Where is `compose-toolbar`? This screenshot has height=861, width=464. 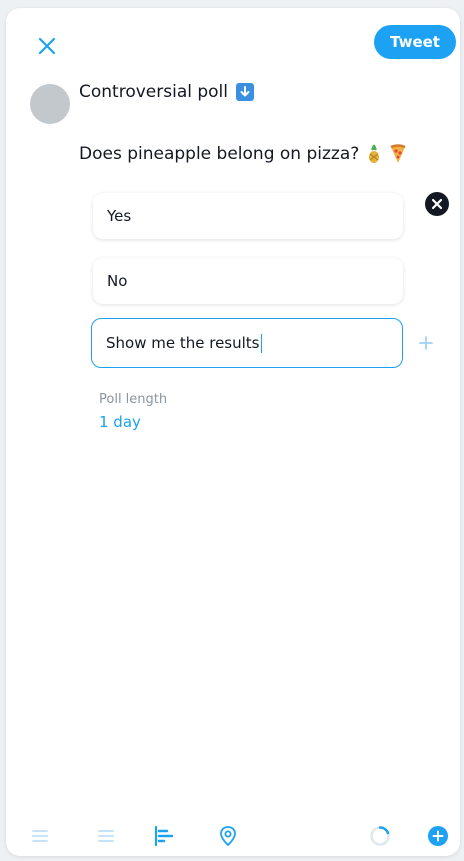 compose-toolbar is located at coordinates (233, 836).